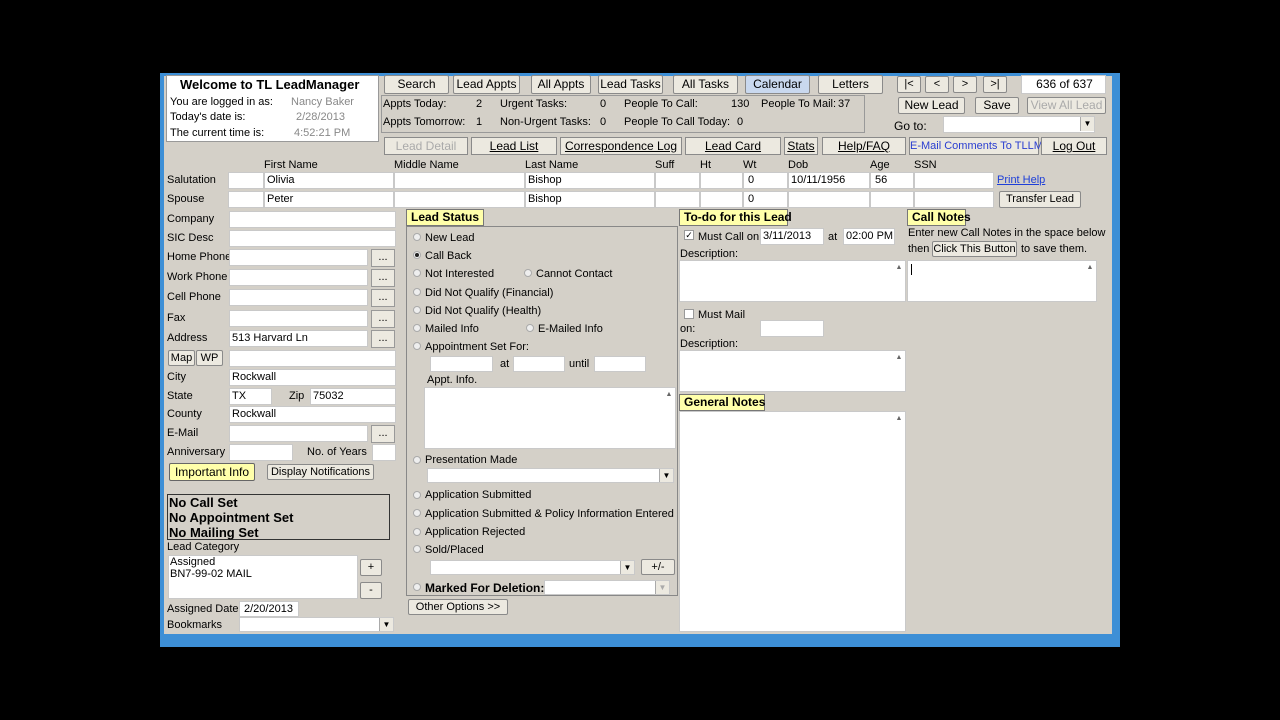 The height and width of the screenshot is (720, 1280). What do you see at coordinates (954, 180) in the screenshot?
I see `ssn-field` at bounding box center [954, 180].